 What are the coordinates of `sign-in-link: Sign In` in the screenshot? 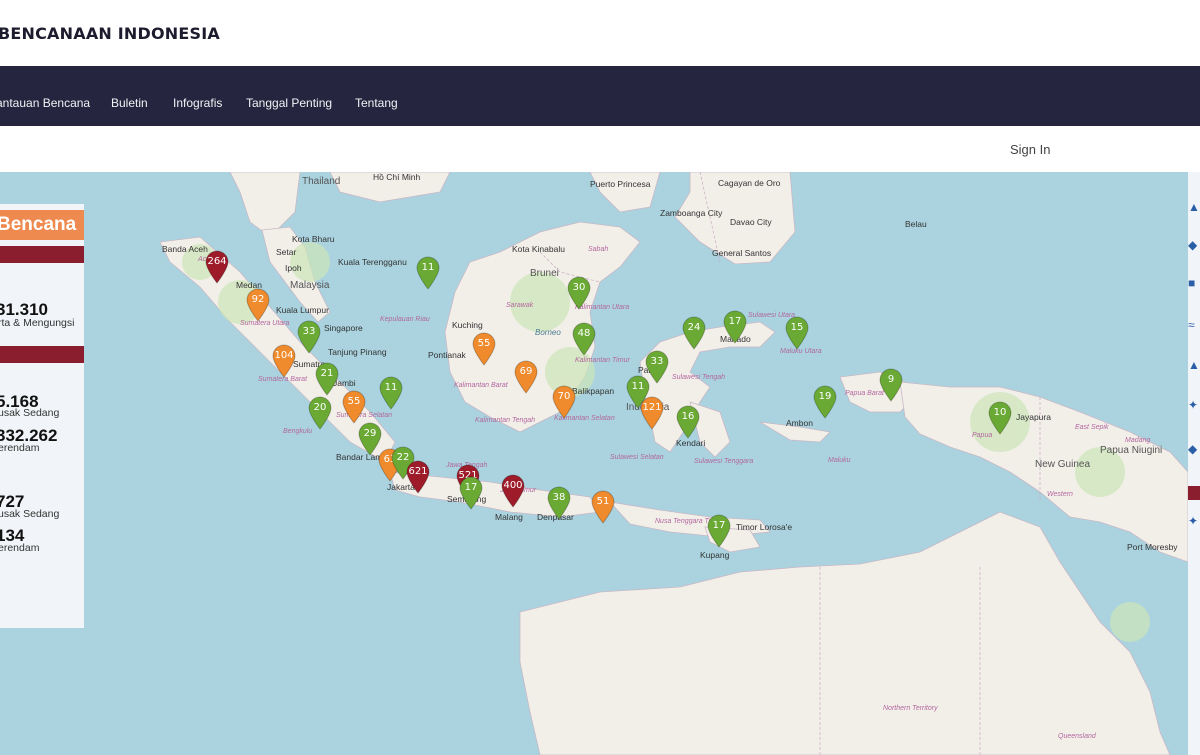 It's located at (1030, 149).